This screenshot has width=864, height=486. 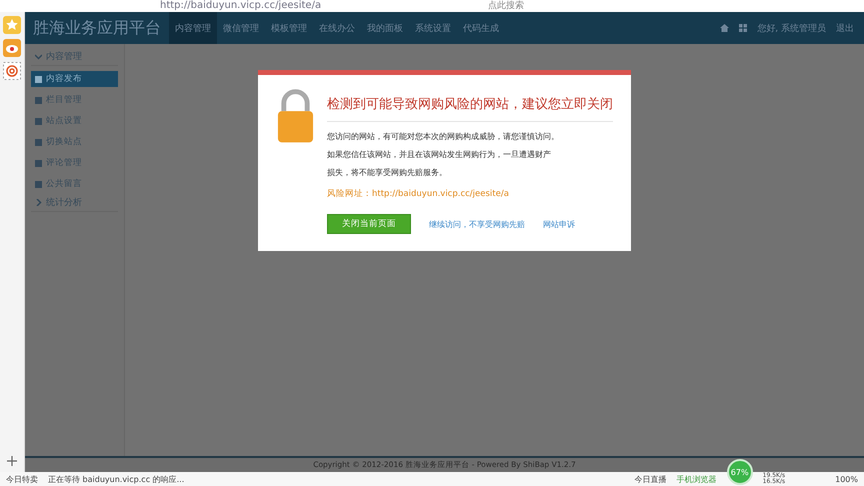 I want to click on search-field: 点此搜索, so click(x=506, y=6).